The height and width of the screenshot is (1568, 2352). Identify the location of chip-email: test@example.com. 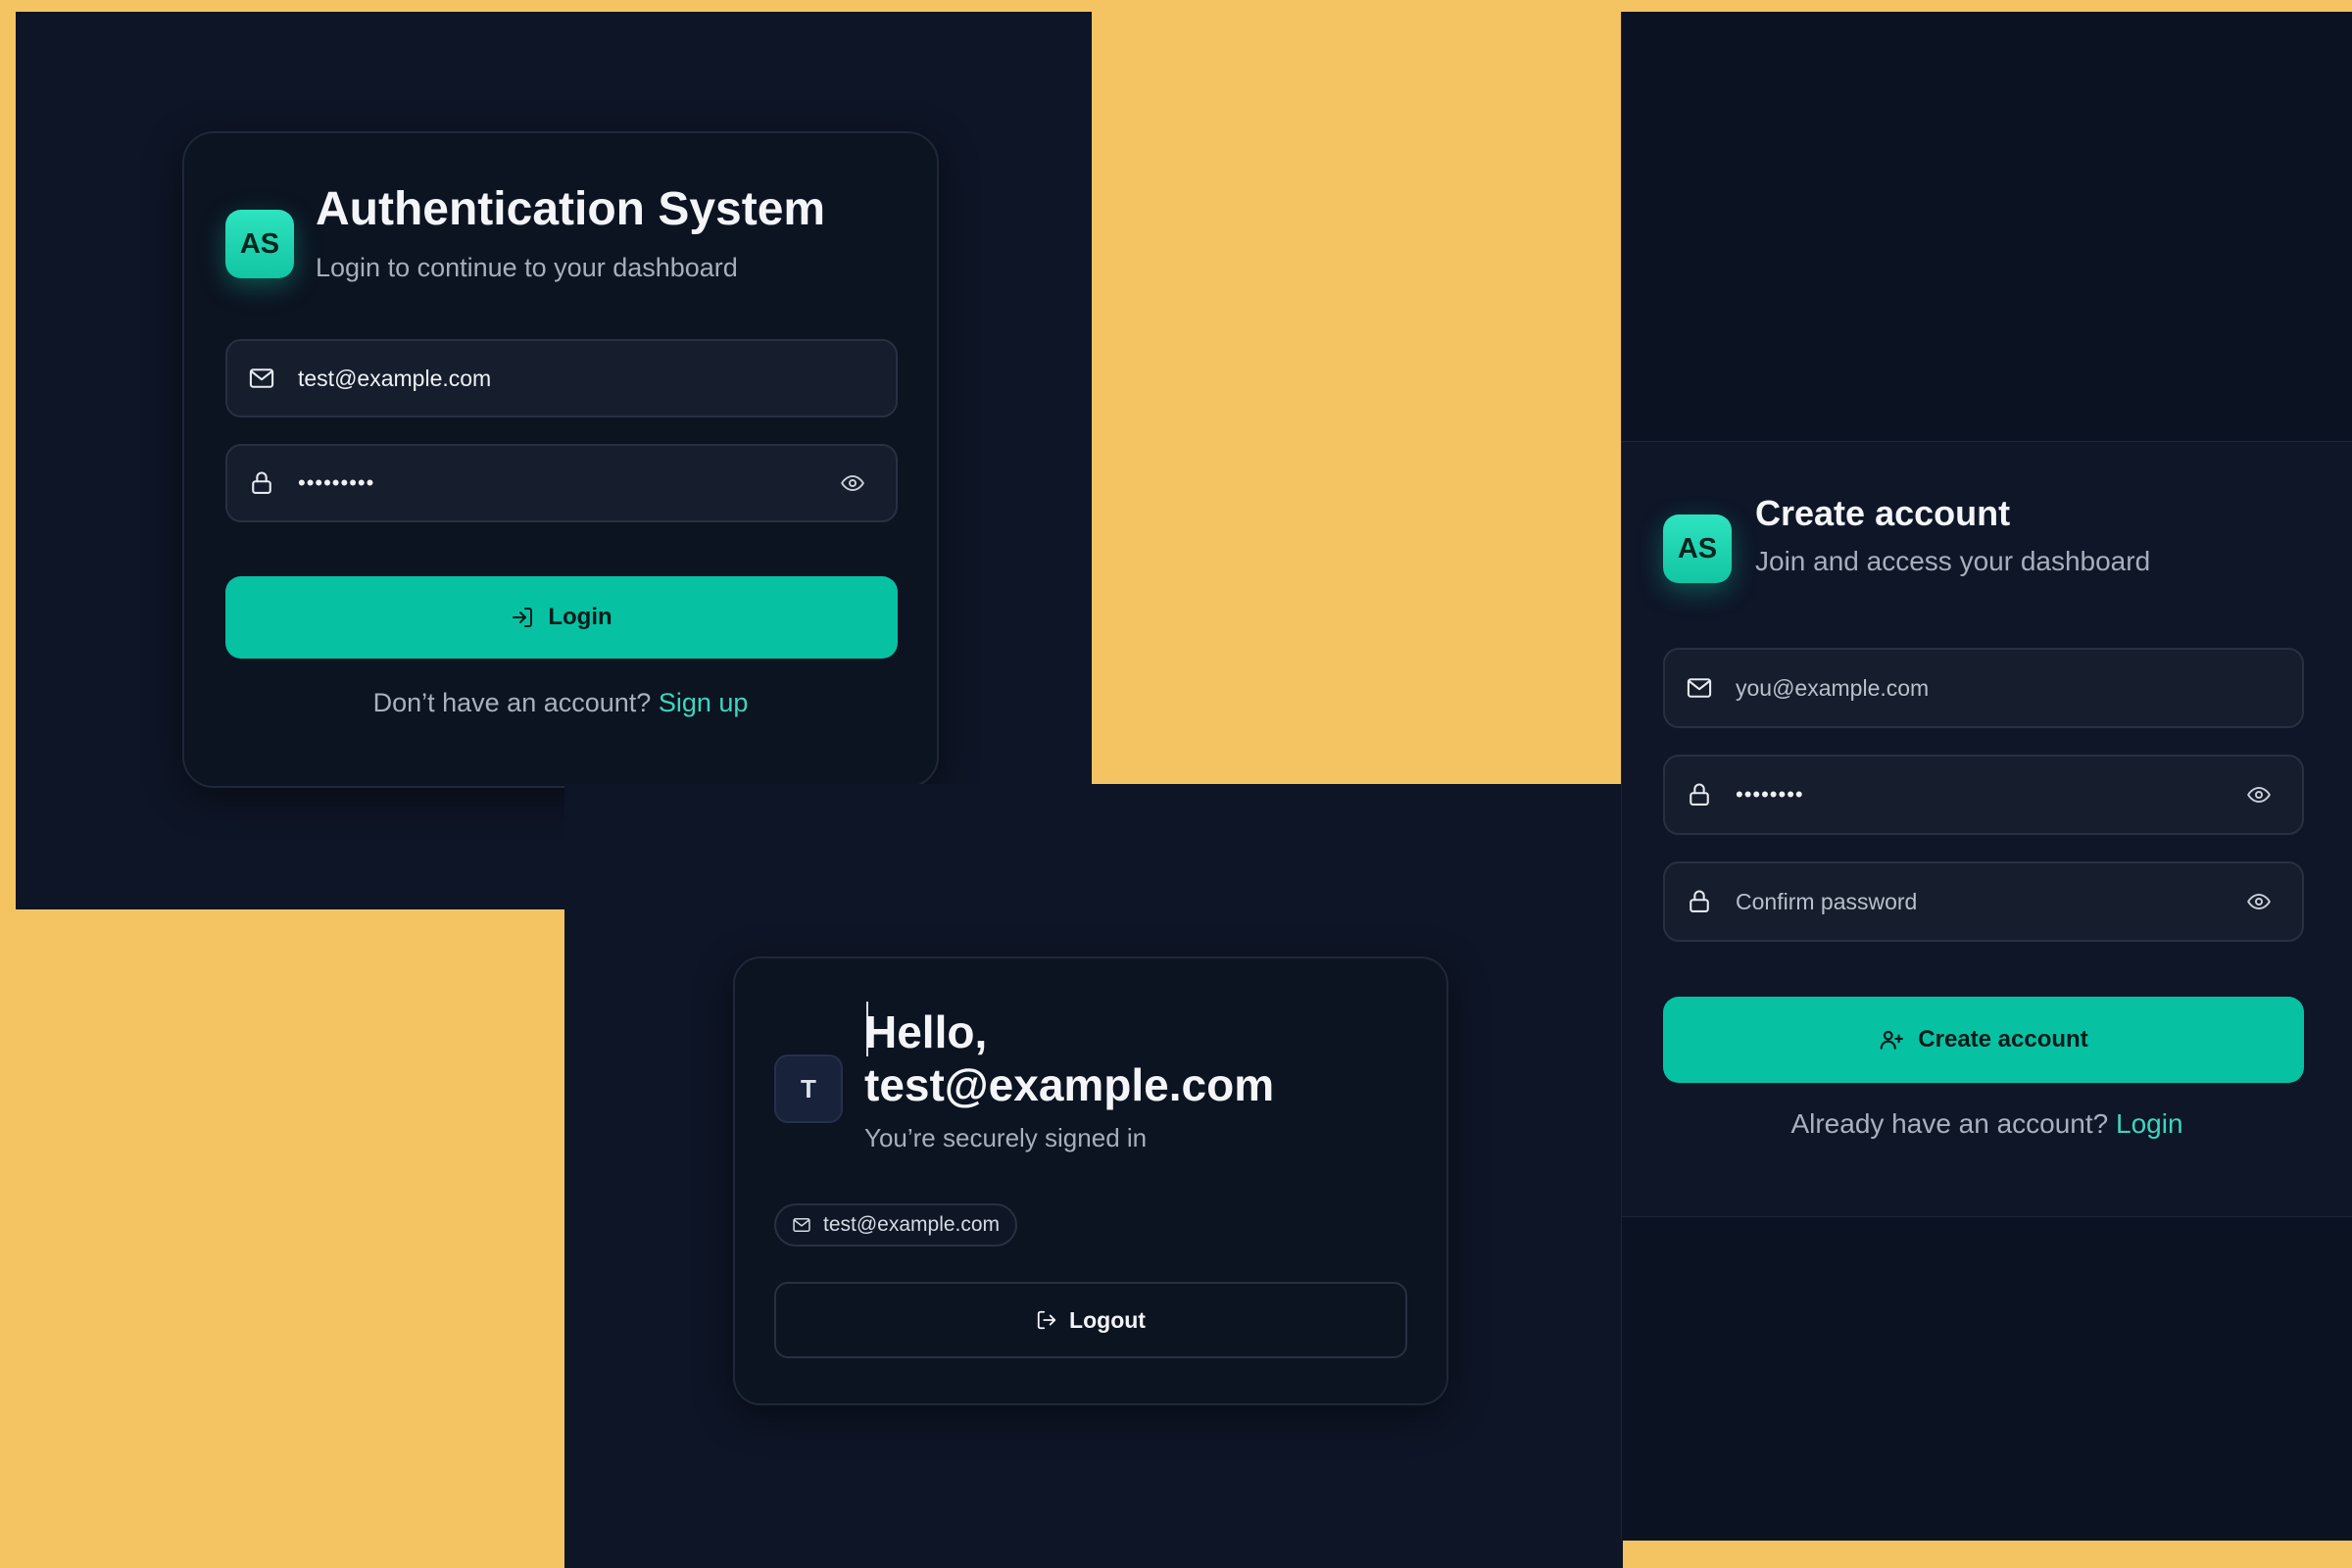
(912, 1224).